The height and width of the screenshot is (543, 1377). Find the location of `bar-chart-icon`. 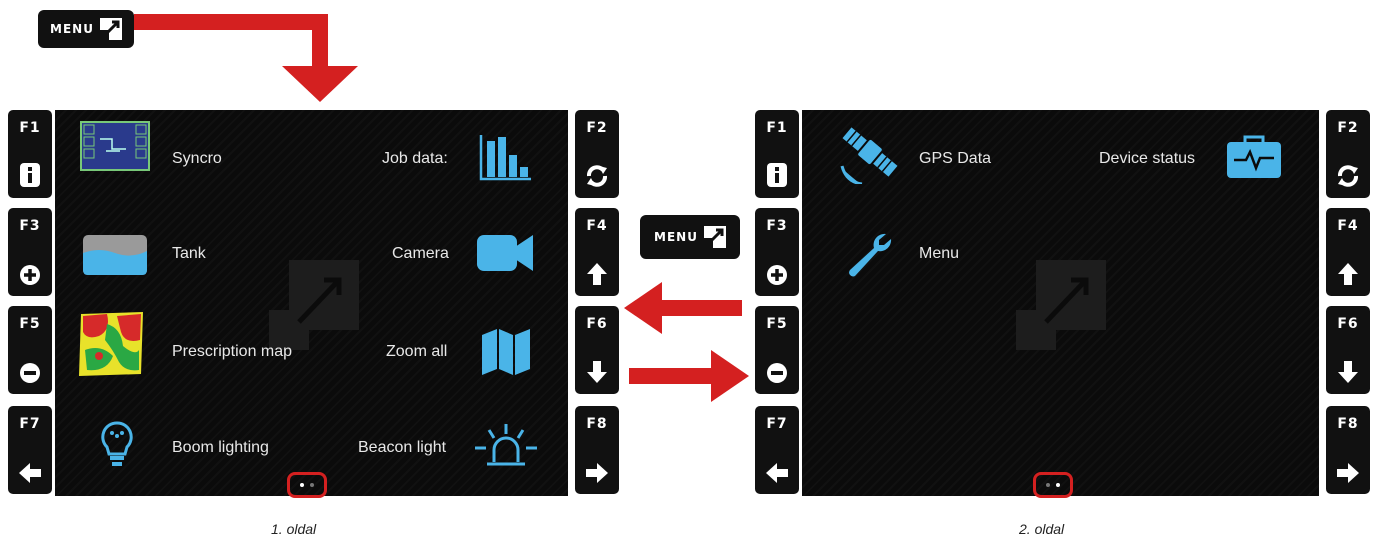

bar-chart-icon is located at coordinates (505, 158).